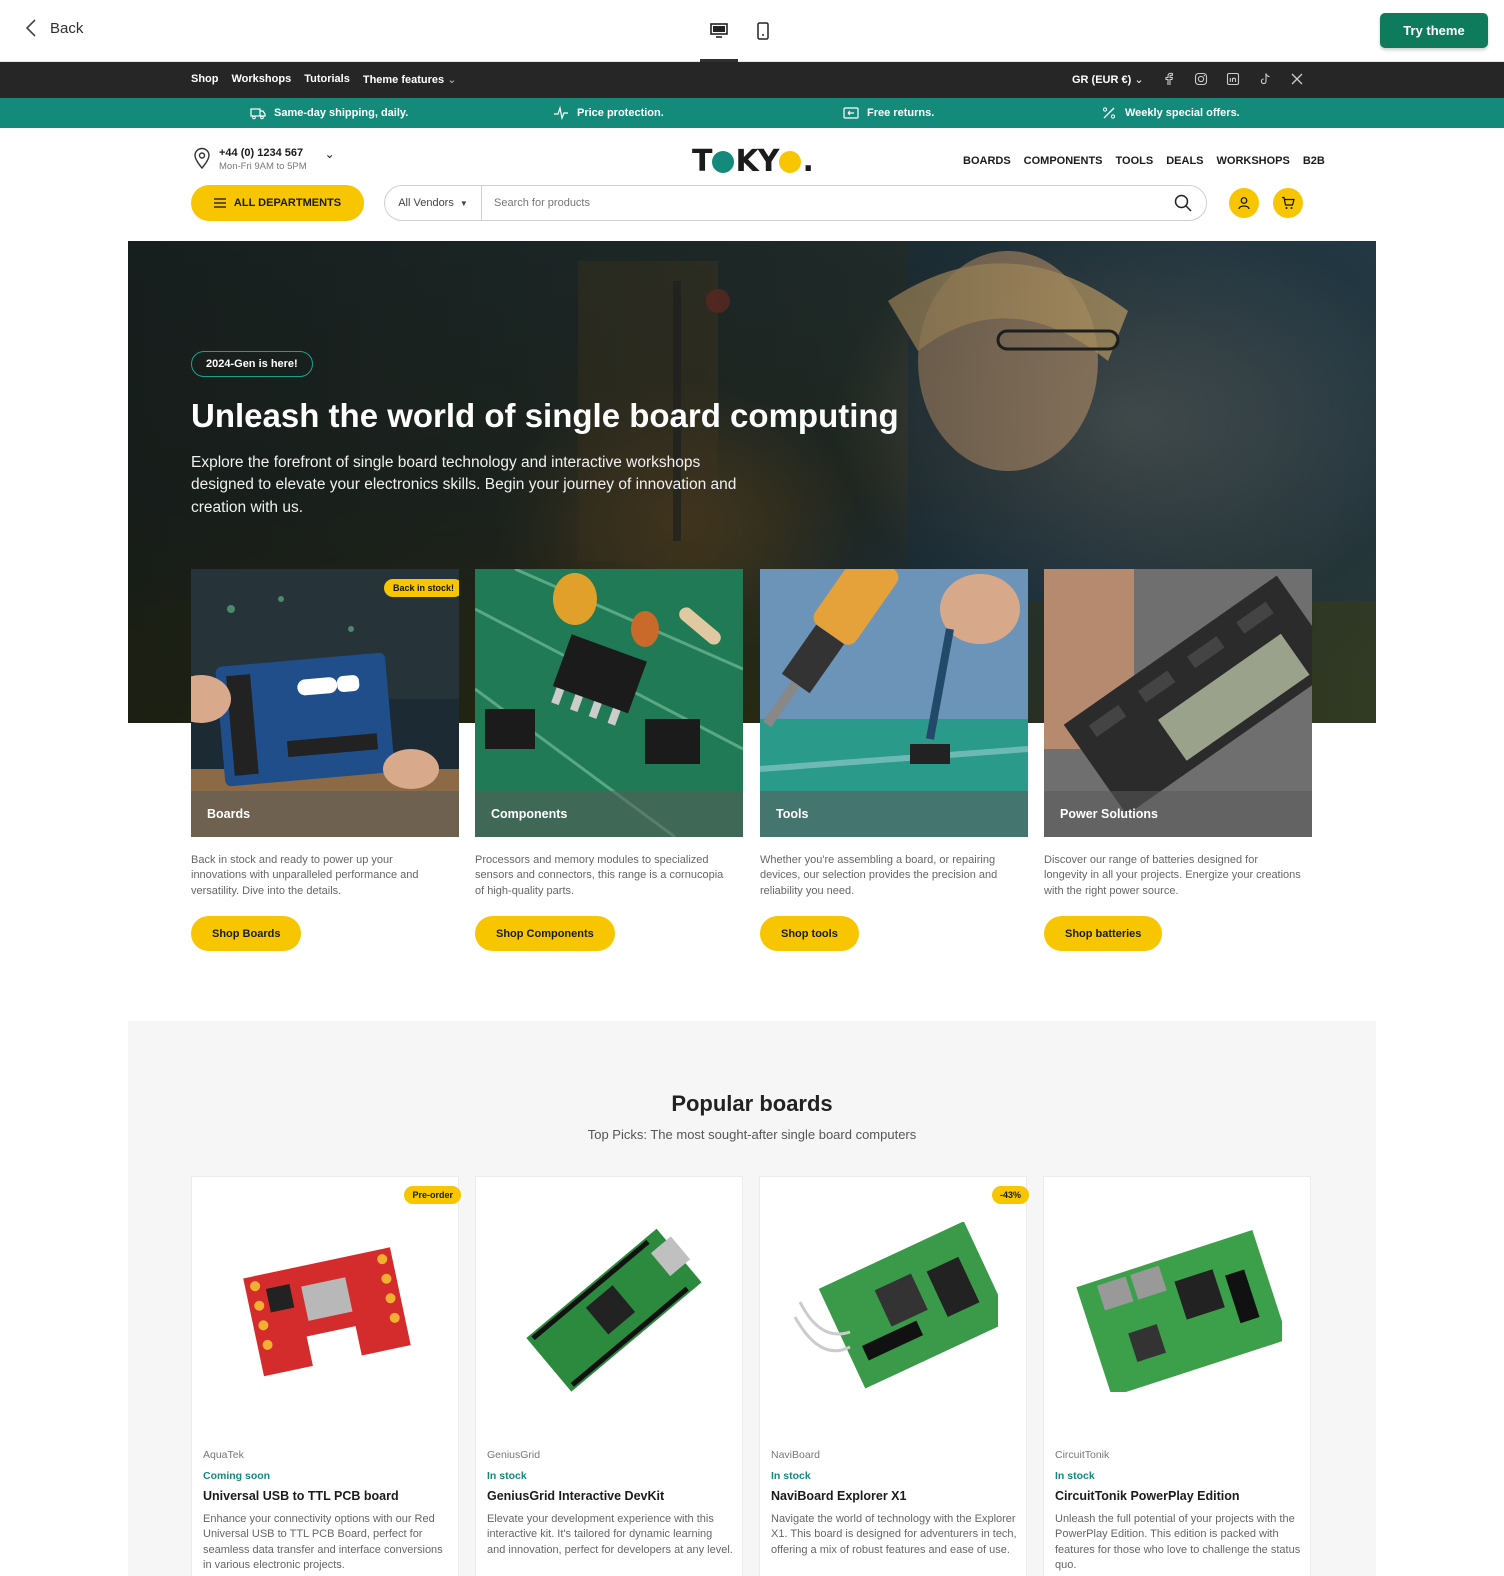 The image size is (1504, 1576). What do you see at coordinates (463, 203) in the screenshot?
I see `caret-down-icon: ▼` at bounding box center [463, 203].